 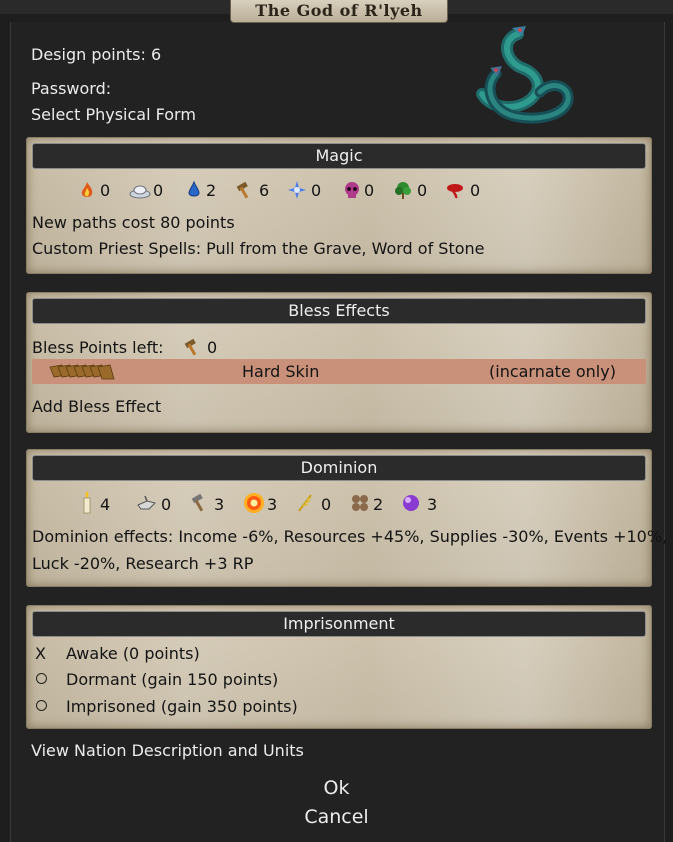 I want to click on luck-clover-icon, so click(x=360, y=503).